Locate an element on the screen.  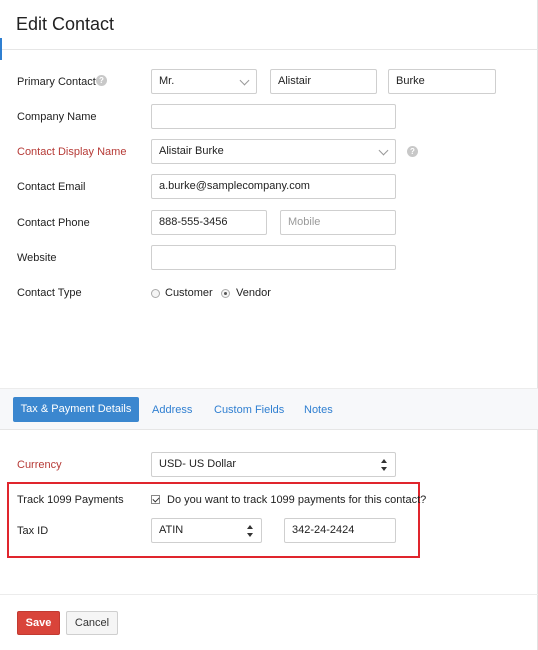
company-name-label: Company Name is located at coordinates (57, 117).